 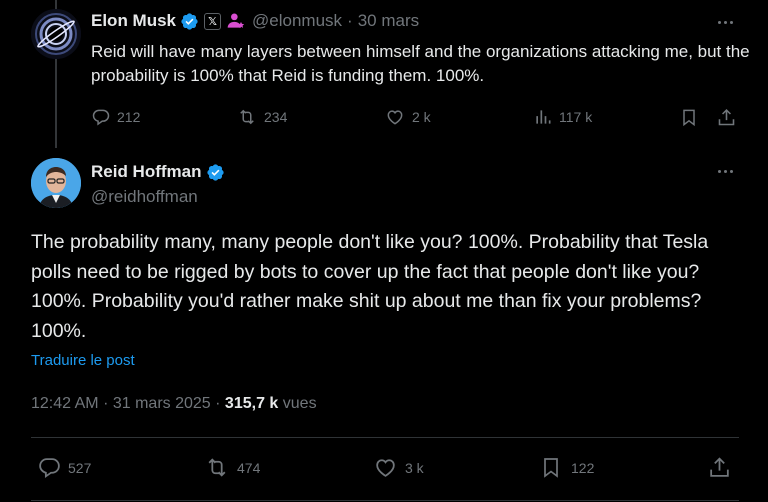 What do you see at coordinates (261, 117) in the screenshot?
I see `parent-repost-button: 234` at bounding box center [261, 117].